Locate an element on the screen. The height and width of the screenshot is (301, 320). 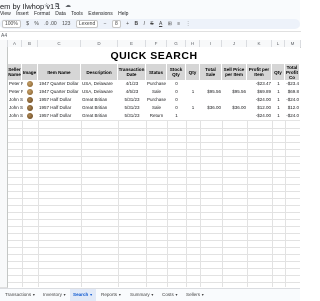
font-size-input: 8 is located at coordinates (116, 24).